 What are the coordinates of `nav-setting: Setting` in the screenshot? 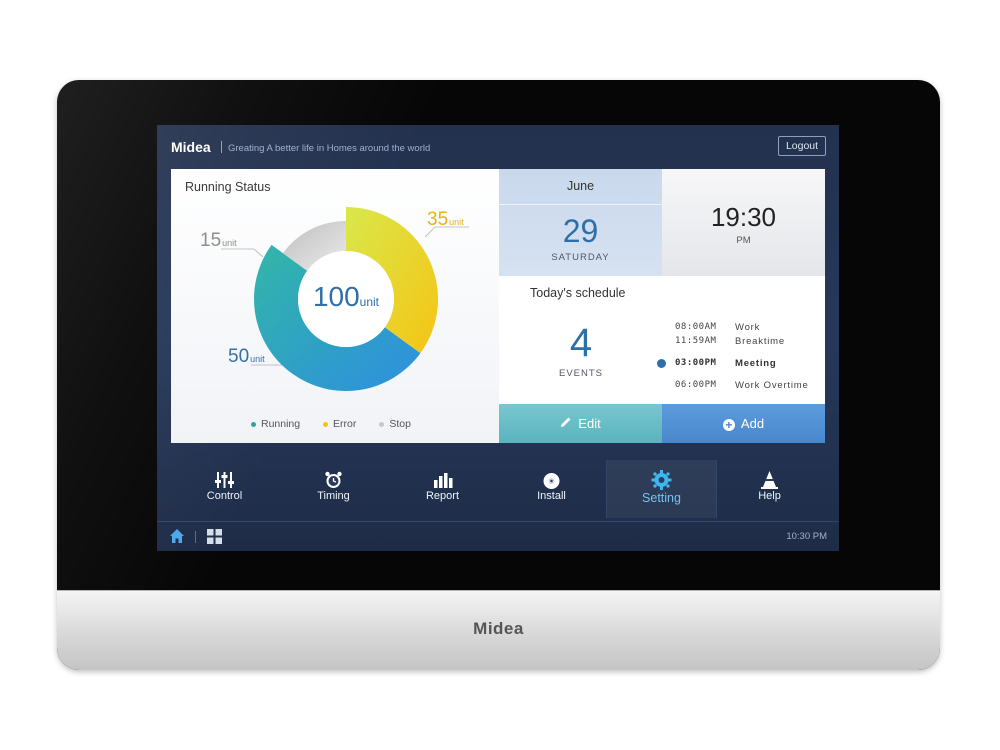 It's located at (661, 489).